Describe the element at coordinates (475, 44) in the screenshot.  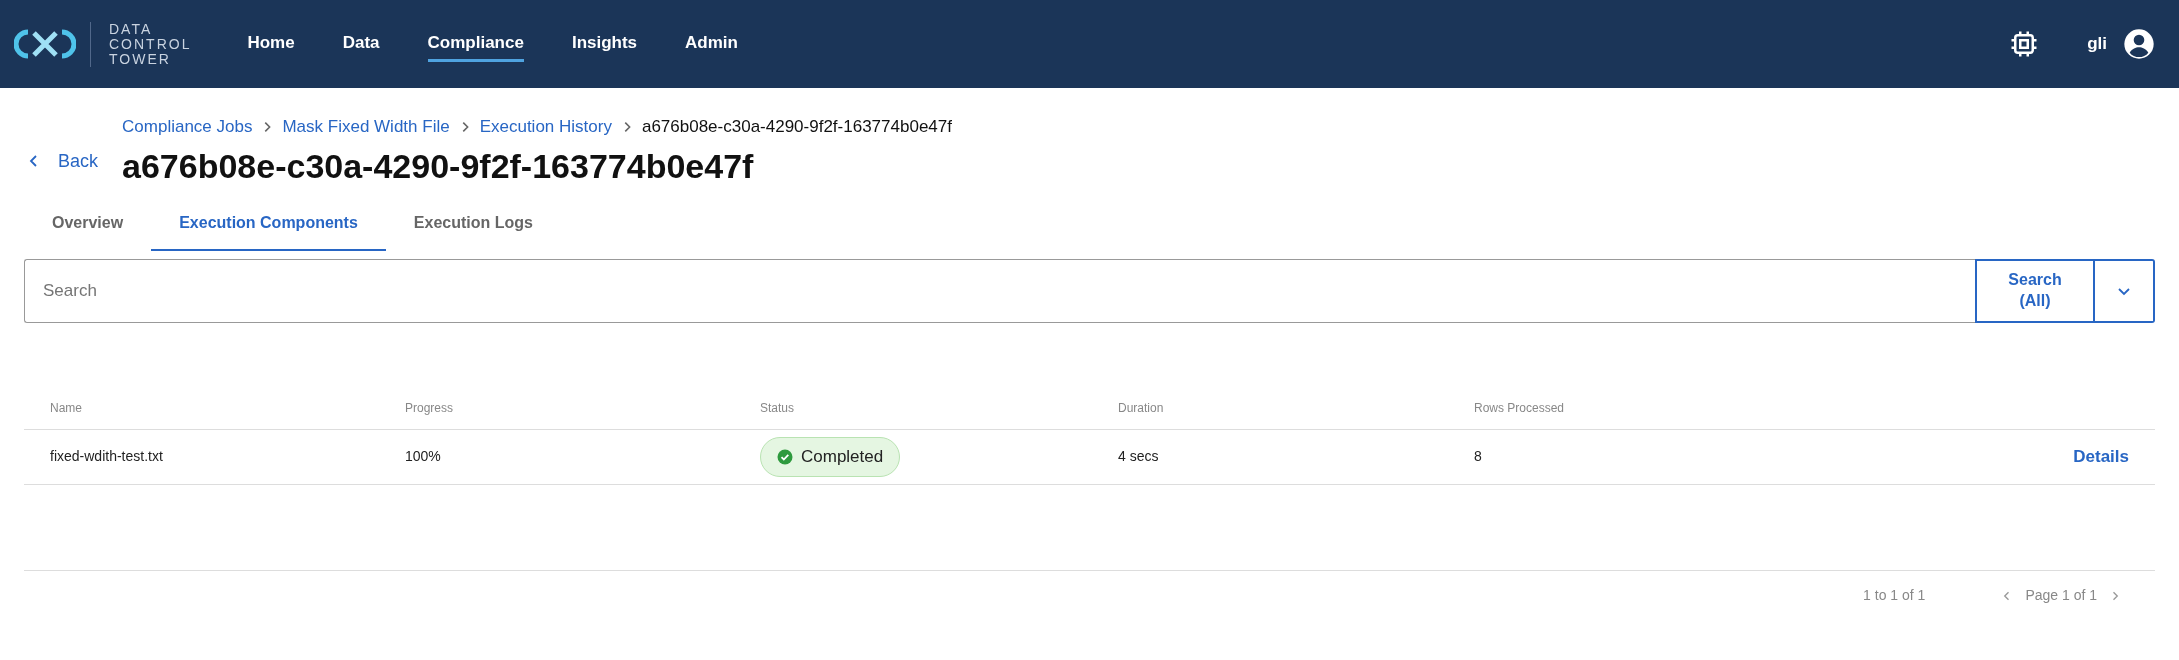
I see `nav-link: Compliance` at that location.